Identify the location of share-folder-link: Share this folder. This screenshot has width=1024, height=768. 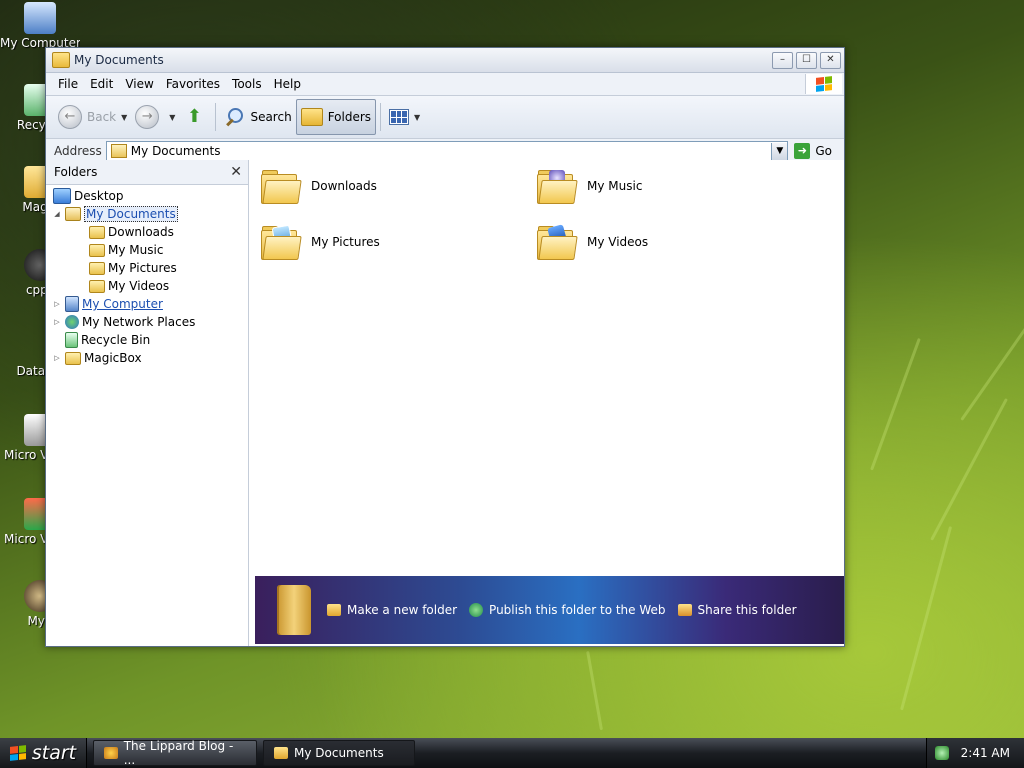
(737, 610).